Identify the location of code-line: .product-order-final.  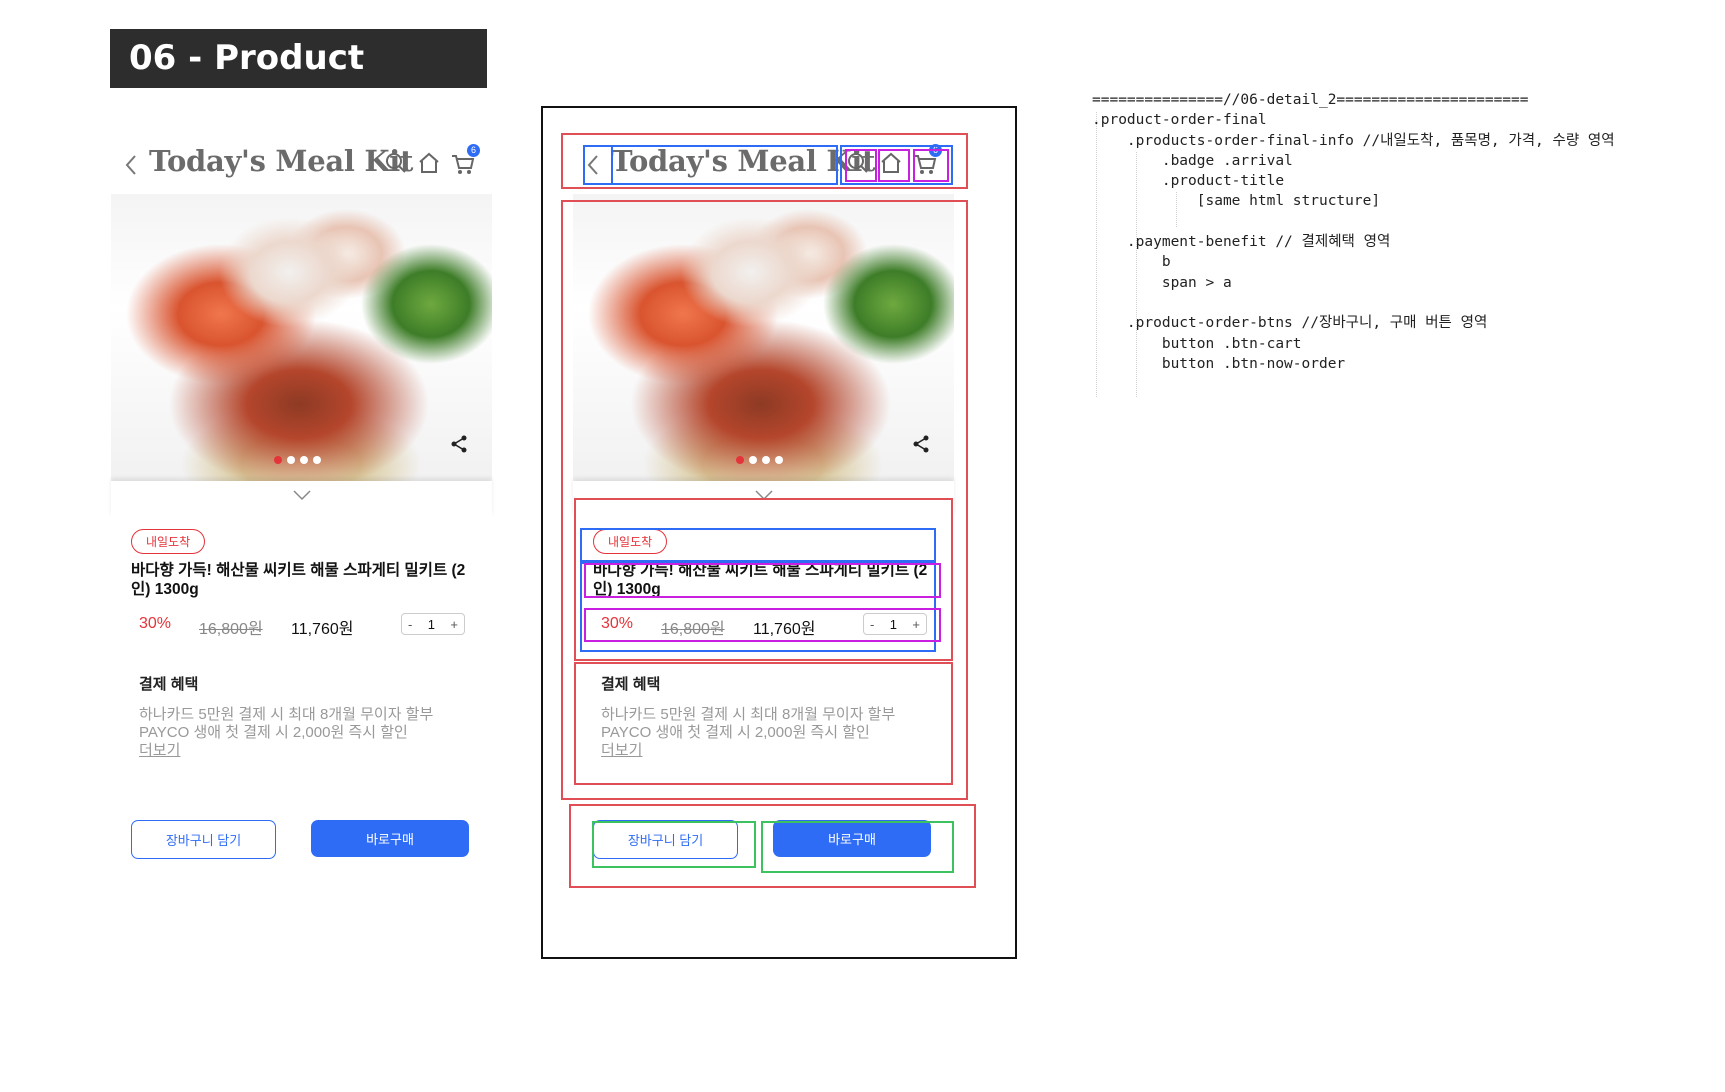
(1179, 120).